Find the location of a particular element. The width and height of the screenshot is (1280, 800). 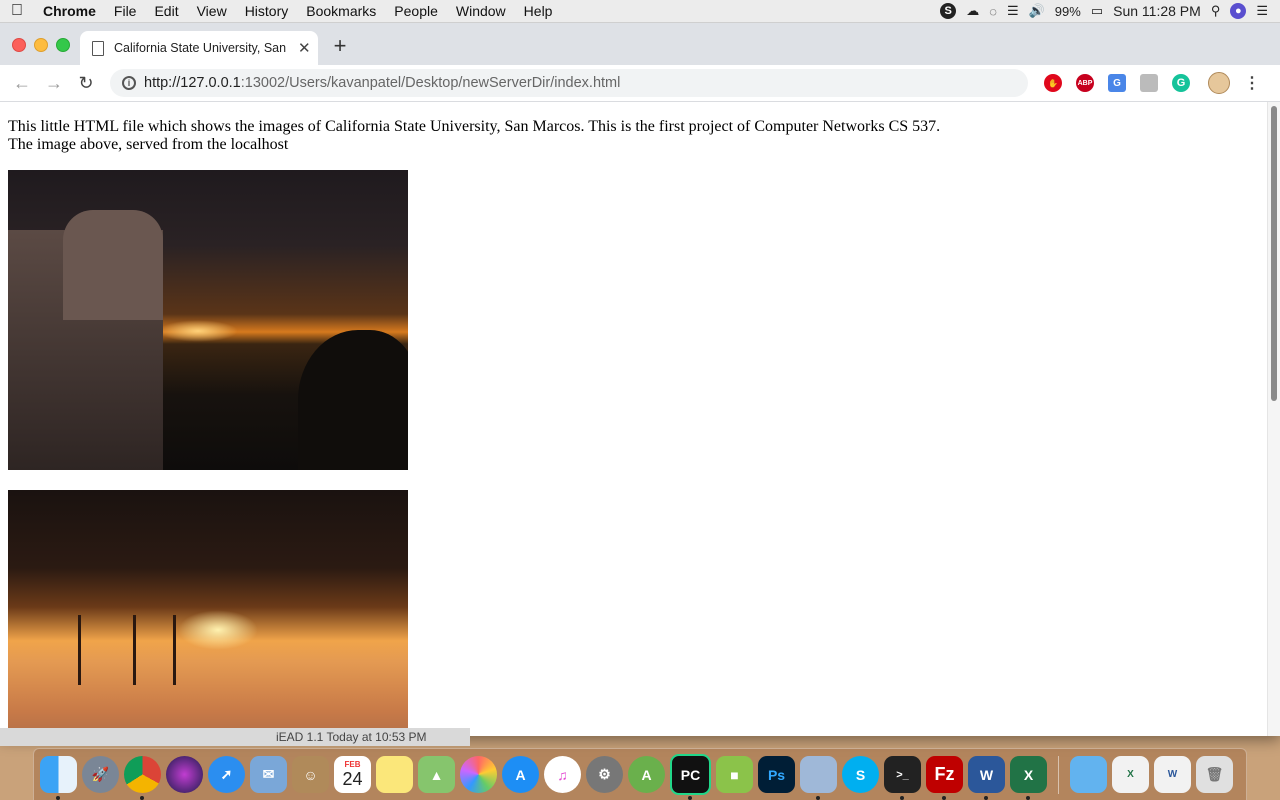

tab-active: California State University, San ✕ is located at coordinates (199, 48).